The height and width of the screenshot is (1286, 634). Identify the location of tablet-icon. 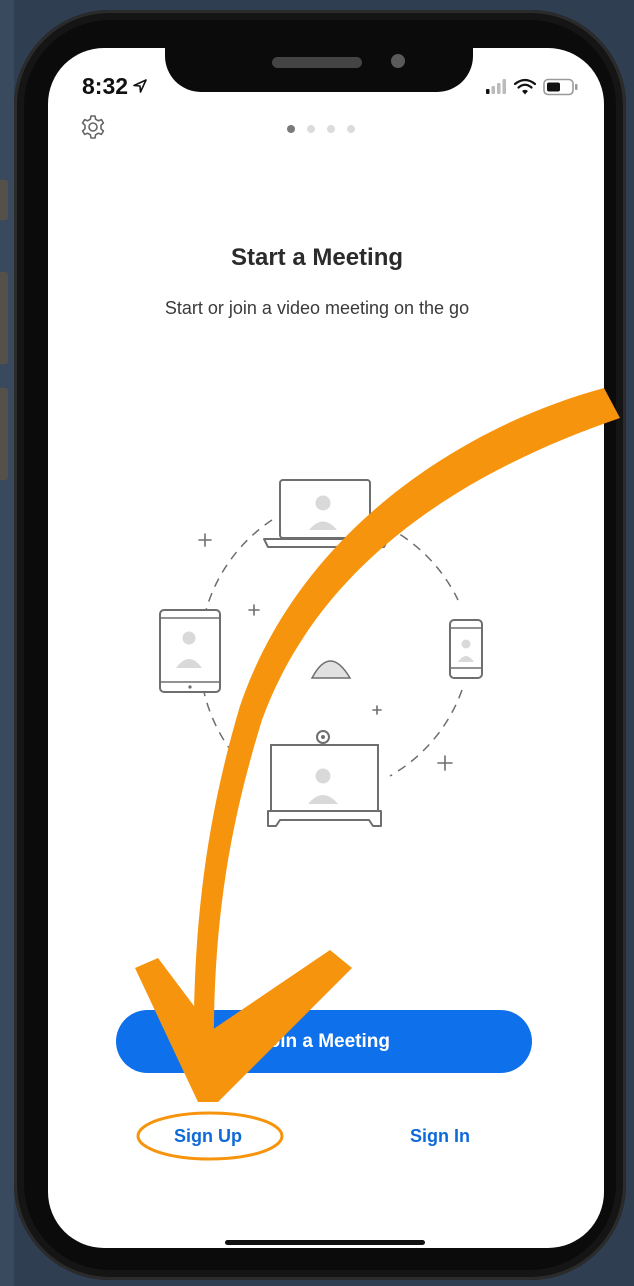
(190, 651).